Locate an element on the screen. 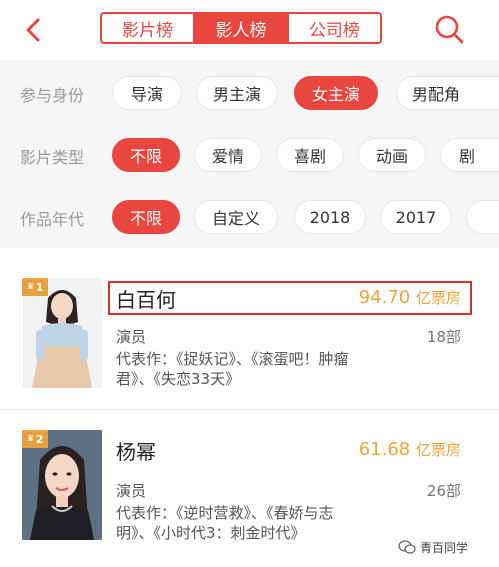 This screenshot has height=567, width=499. back-arrow-icon is located at coordinates (34, 30).